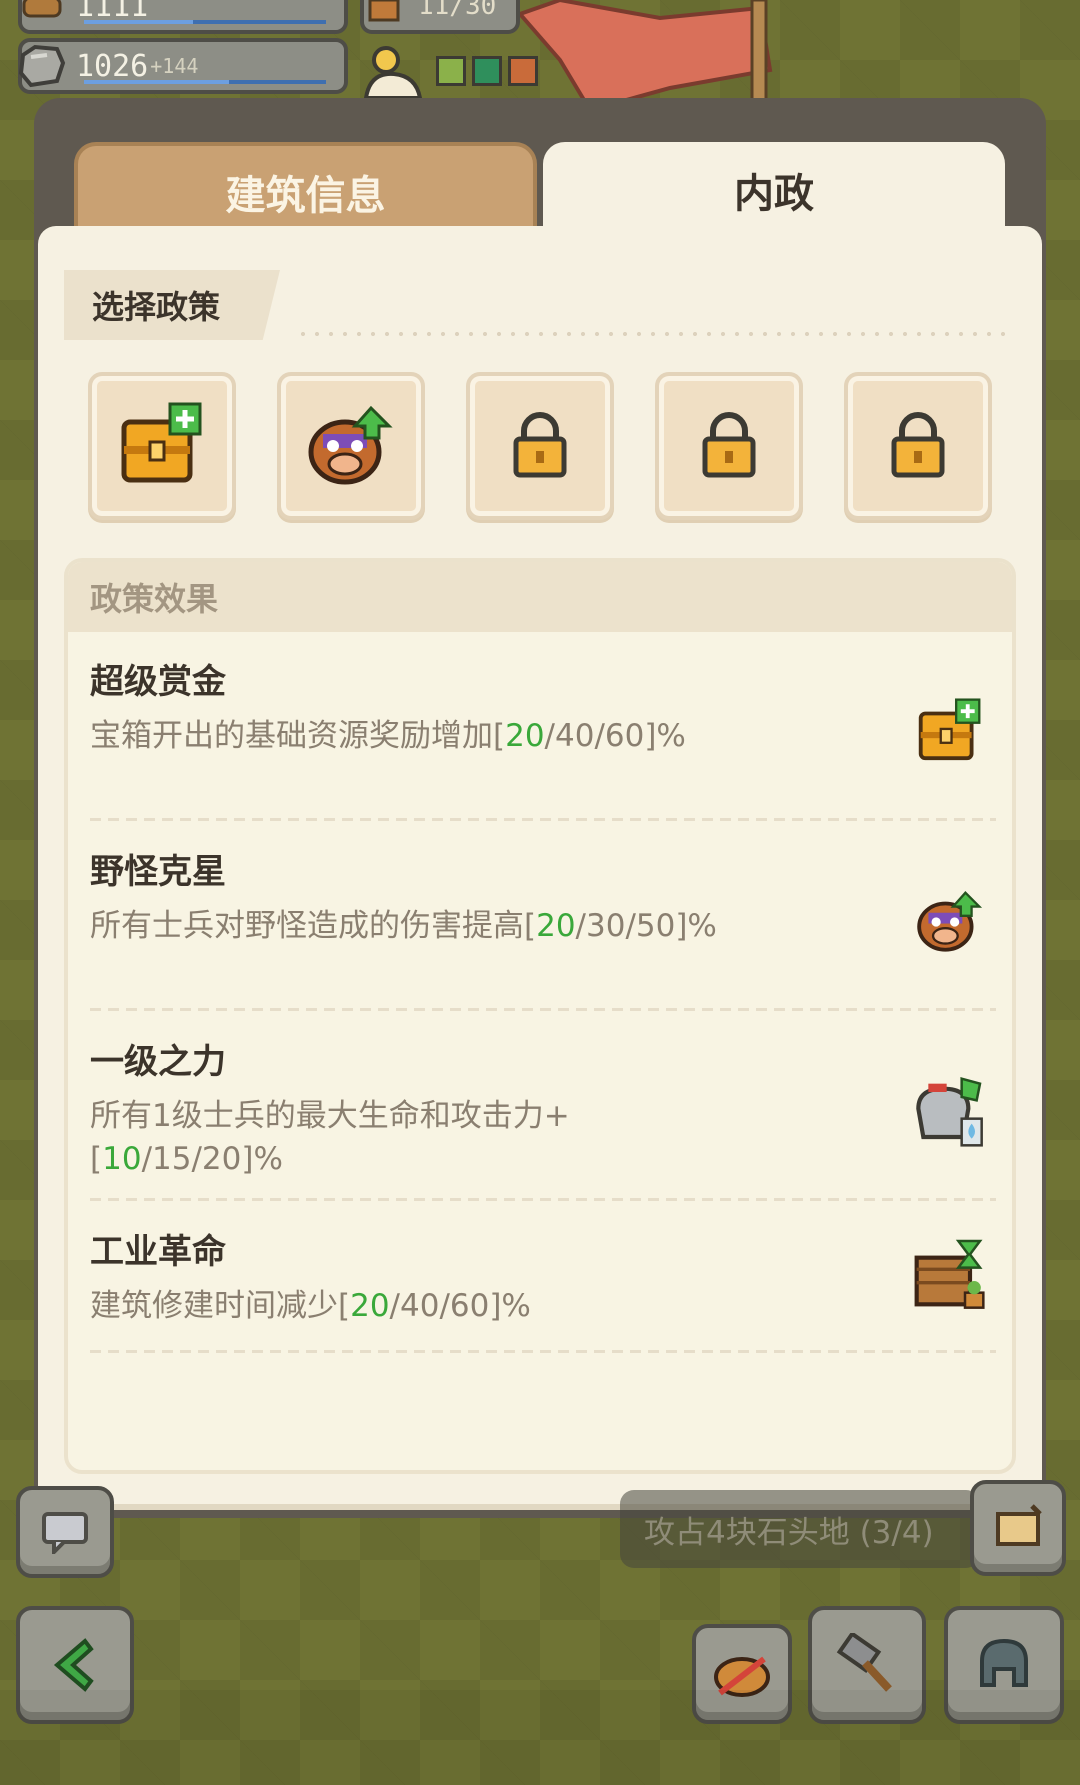 This screenshot has width=1080, height=1785. Describe the element at coordinates (949, 1274) in the screenshot. I see `building-hourglass-icon` at that location.